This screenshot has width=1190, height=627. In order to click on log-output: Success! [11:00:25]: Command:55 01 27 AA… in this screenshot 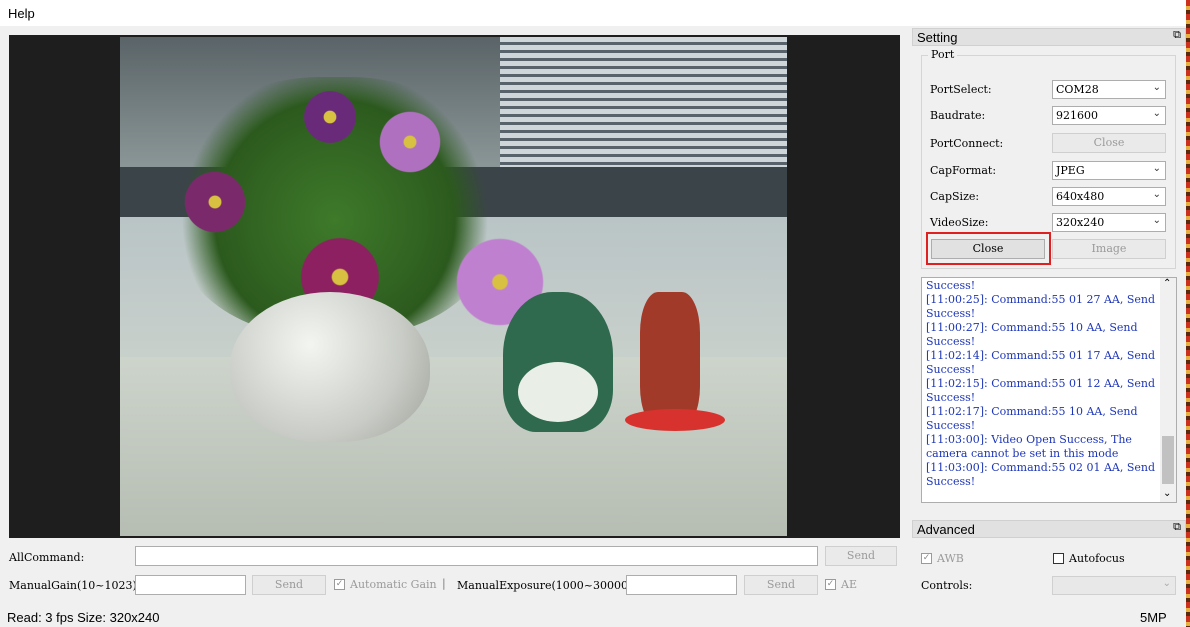, I will do `click(1049, 390)`.